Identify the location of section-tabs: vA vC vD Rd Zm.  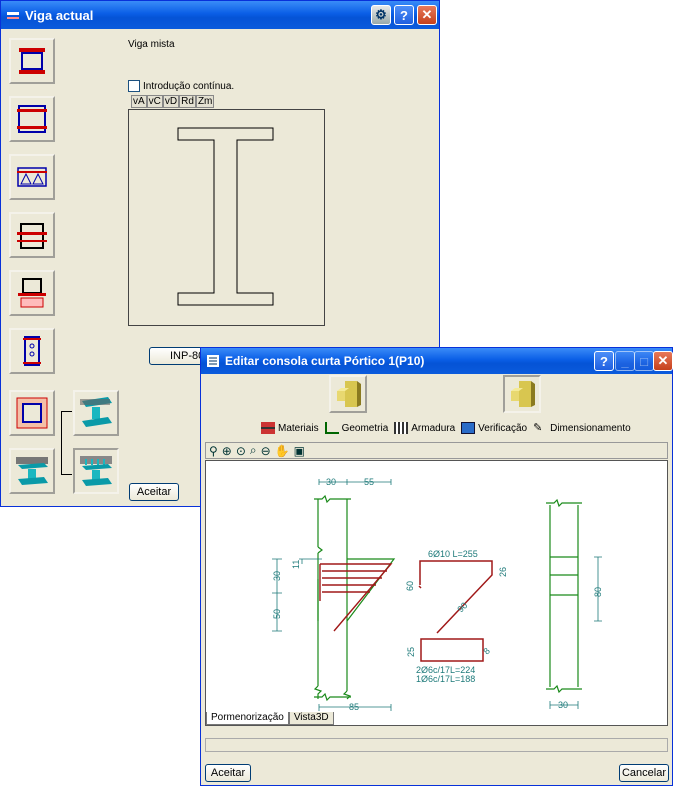
(173, 101).